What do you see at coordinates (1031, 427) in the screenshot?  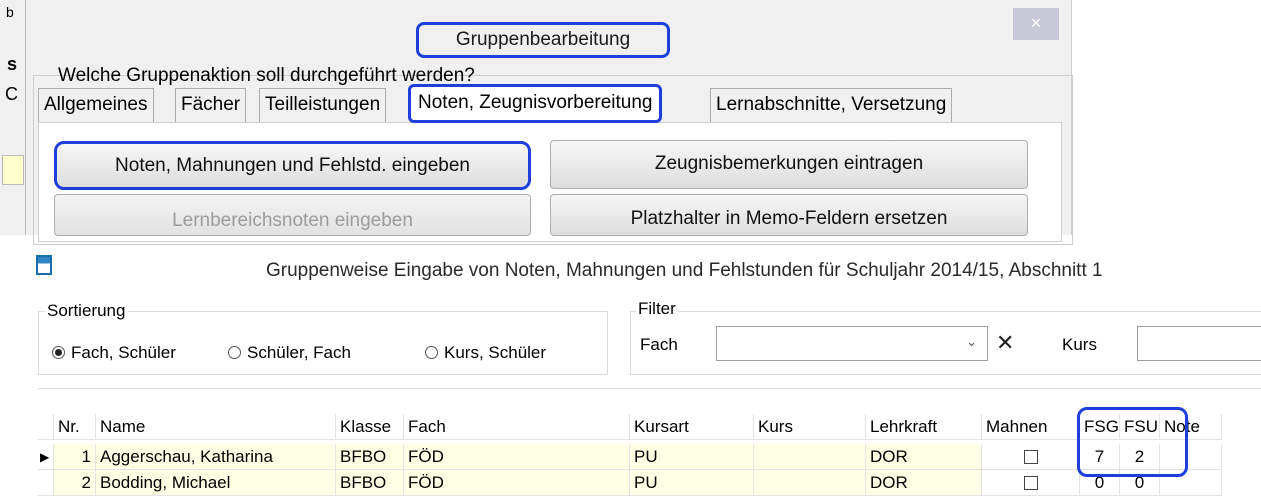 I see `col-header-mahnen: Mahnen` at bounding box center [1031, 427].